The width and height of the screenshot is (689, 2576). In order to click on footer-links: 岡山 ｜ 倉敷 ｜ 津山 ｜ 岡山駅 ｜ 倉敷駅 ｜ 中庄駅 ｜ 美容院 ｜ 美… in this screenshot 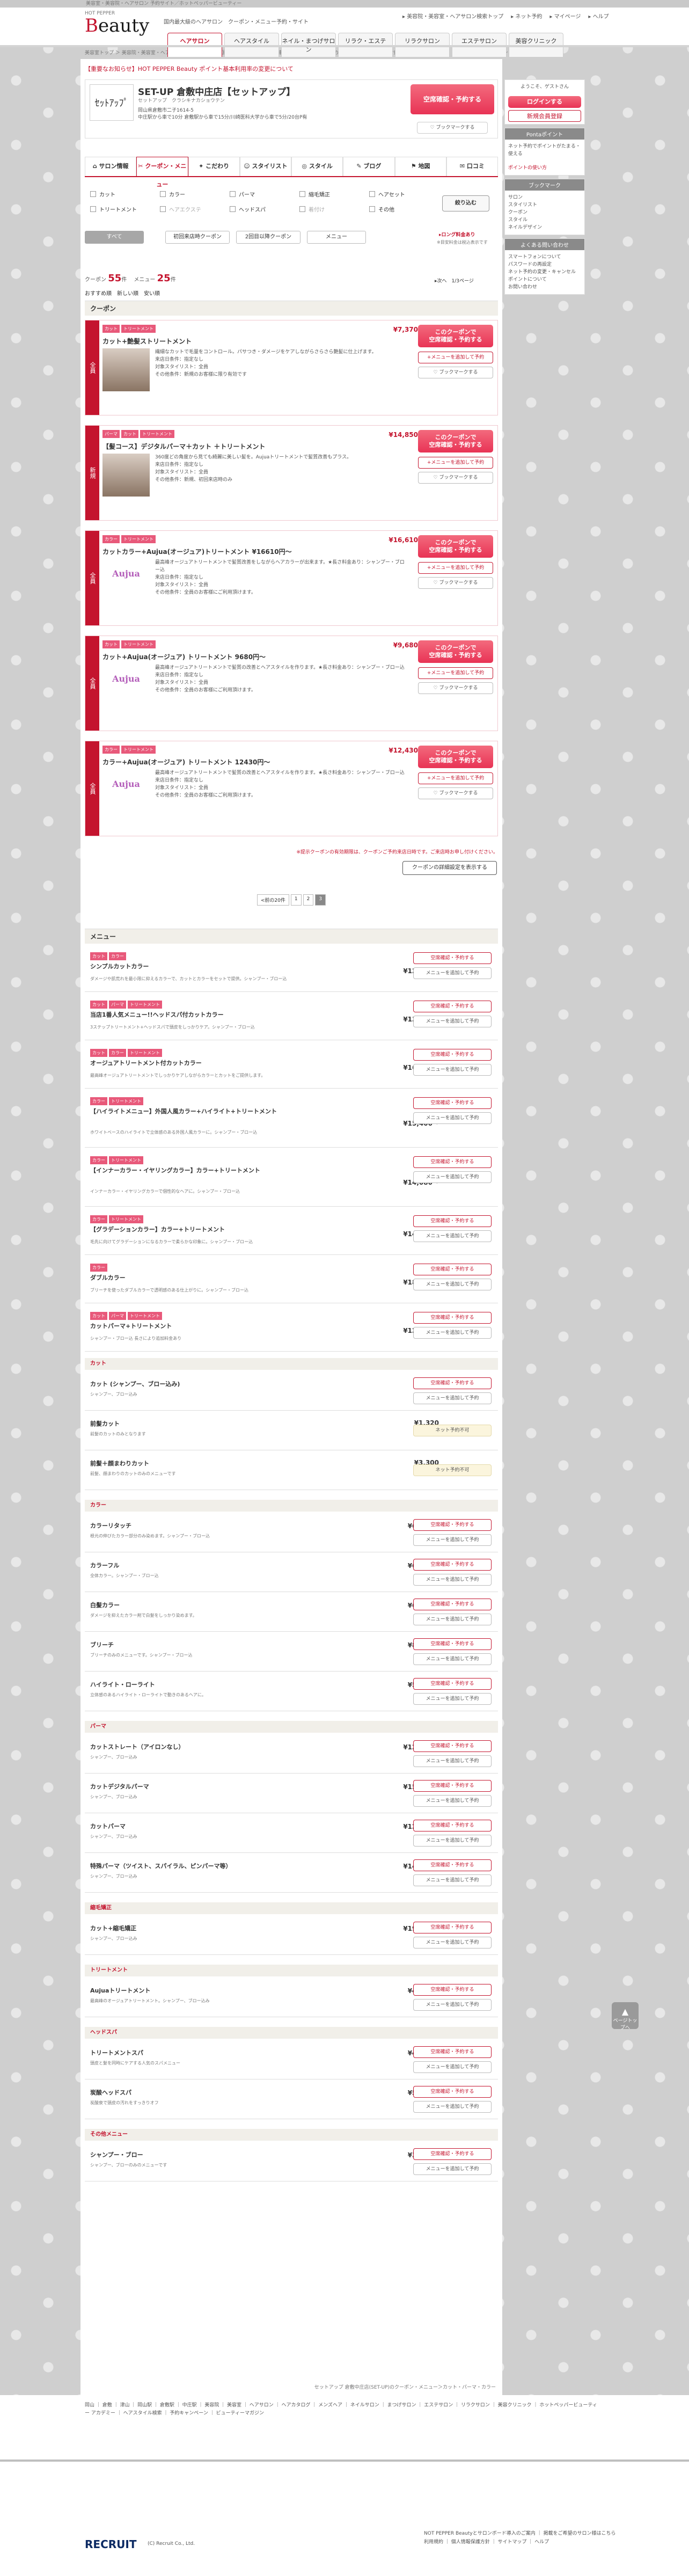, I will do `click(342, 2410)`.